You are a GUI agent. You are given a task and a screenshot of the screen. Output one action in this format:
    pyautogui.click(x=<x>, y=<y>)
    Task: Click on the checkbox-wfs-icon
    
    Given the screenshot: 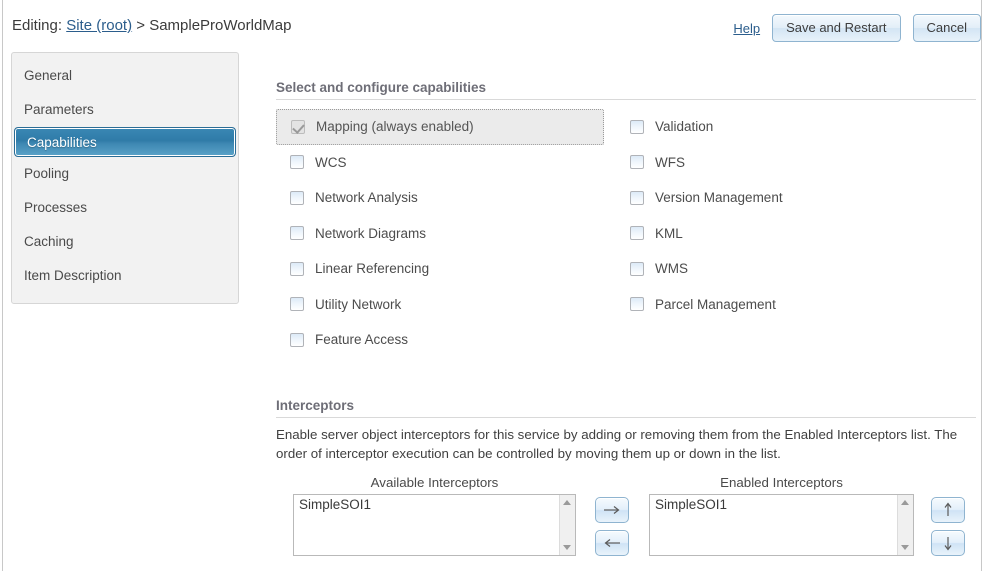 What is the action you would take?
    pyautogui.click(x=637, y=162)
    